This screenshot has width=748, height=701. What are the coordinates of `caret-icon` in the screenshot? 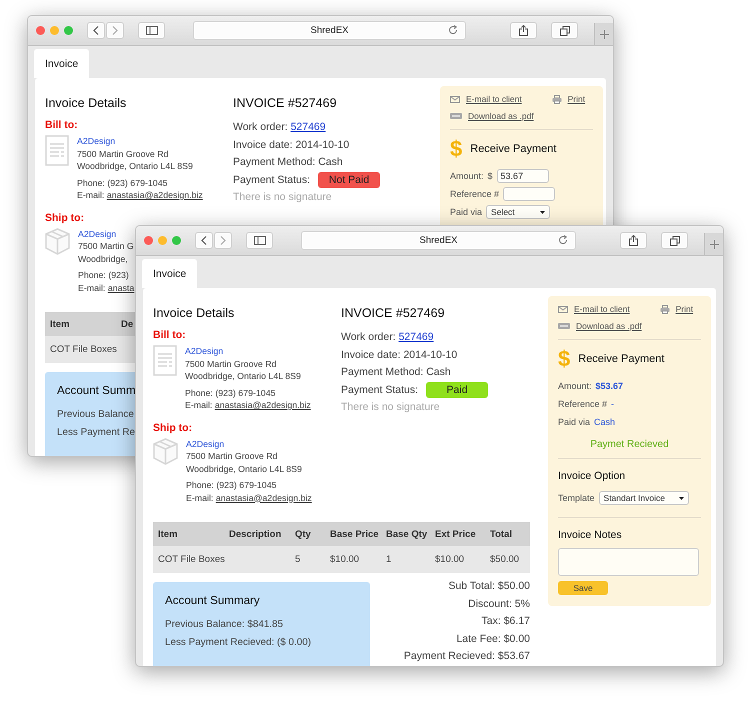 It's located at (543, 212).